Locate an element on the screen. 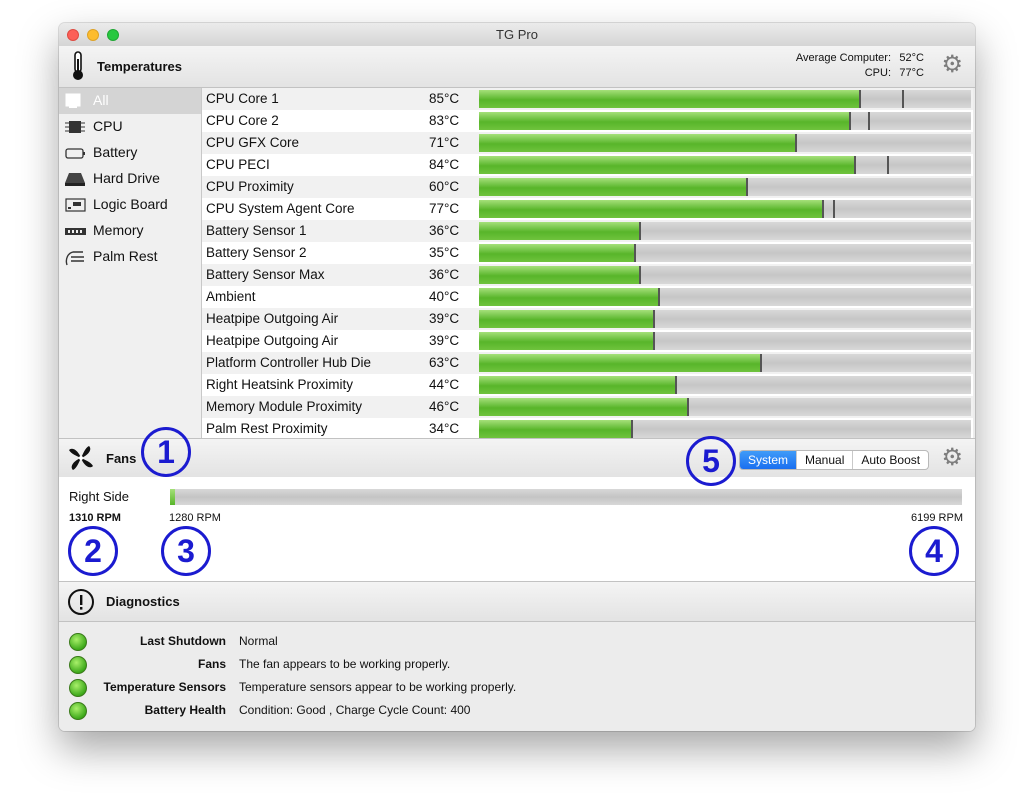 The height and width of the screenshot is (804, 1034). max-temperature-marker is located at coordinates (888, 165).